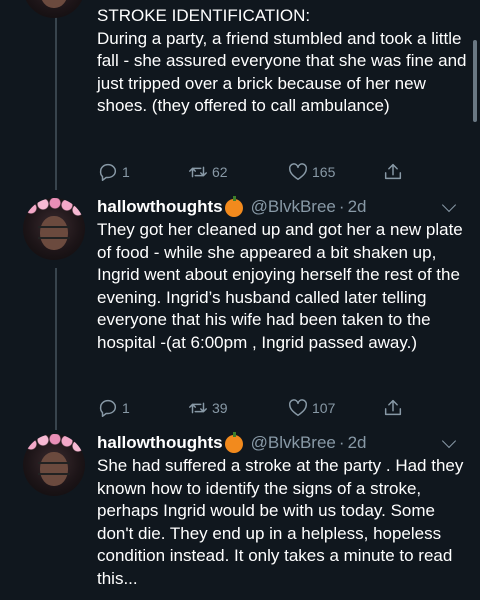  What do you see at coordinates (324, 408) in the screenshot?
I see `like-count: 107` at bounding box center [324, 408].